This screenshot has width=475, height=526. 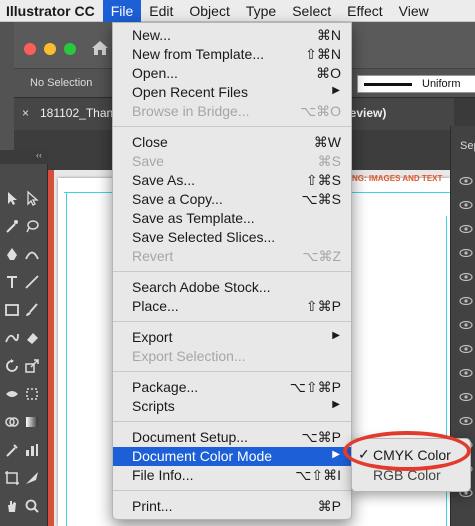 What do you see at coordinates (397, 178) in the screenshot?
I see `artboard-heading-text: NG: IMAGES AND TEXT` at bounding box center [397, 178].